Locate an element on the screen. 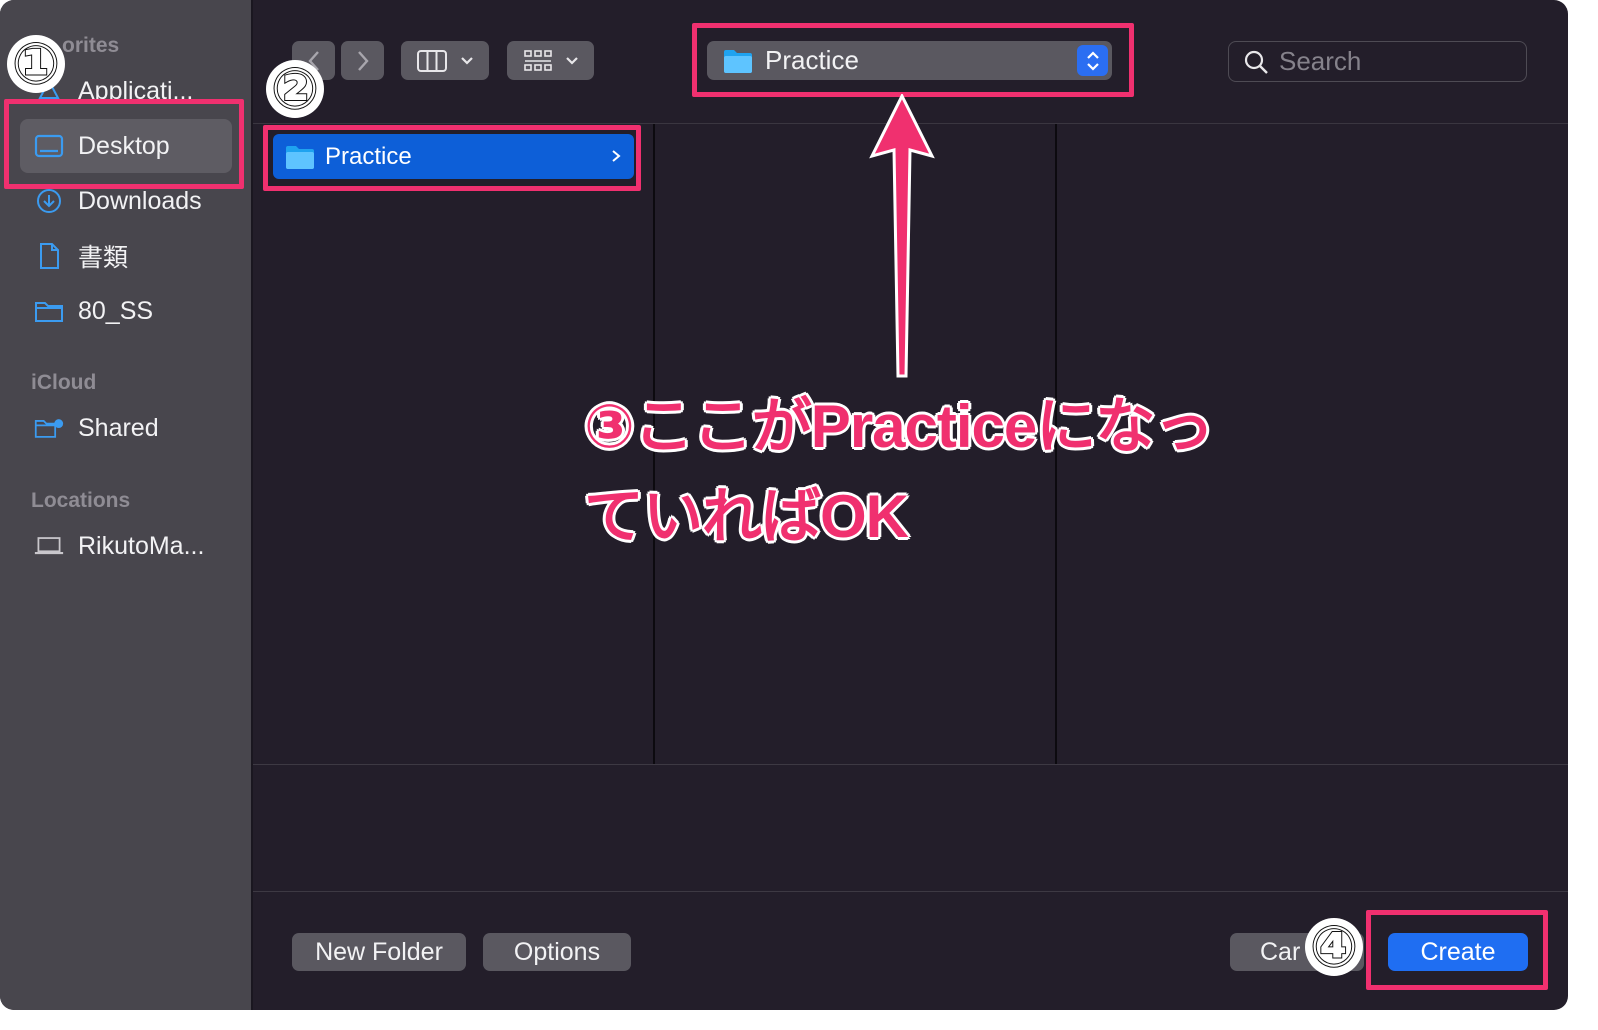 The width and height of the screenshot is (1598, 1030). chevron-right-icon is located at coordinates (363, 60).